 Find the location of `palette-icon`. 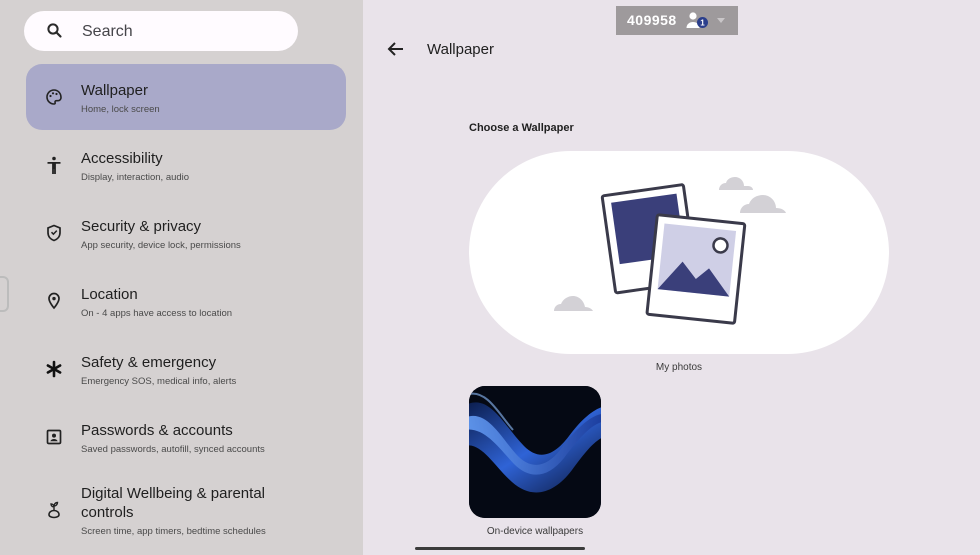

palette-icon is located at coordinates (54, 97).